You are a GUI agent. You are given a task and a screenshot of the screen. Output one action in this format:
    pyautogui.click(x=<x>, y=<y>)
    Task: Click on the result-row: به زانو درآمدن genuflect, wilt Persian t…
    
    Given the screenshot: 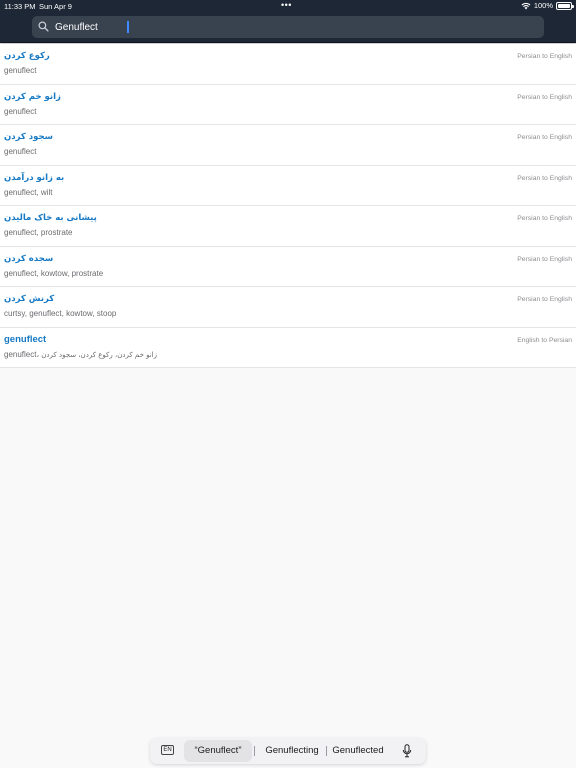 What is the action you would take?
    pyautogui.click(x=288, y=185)
    